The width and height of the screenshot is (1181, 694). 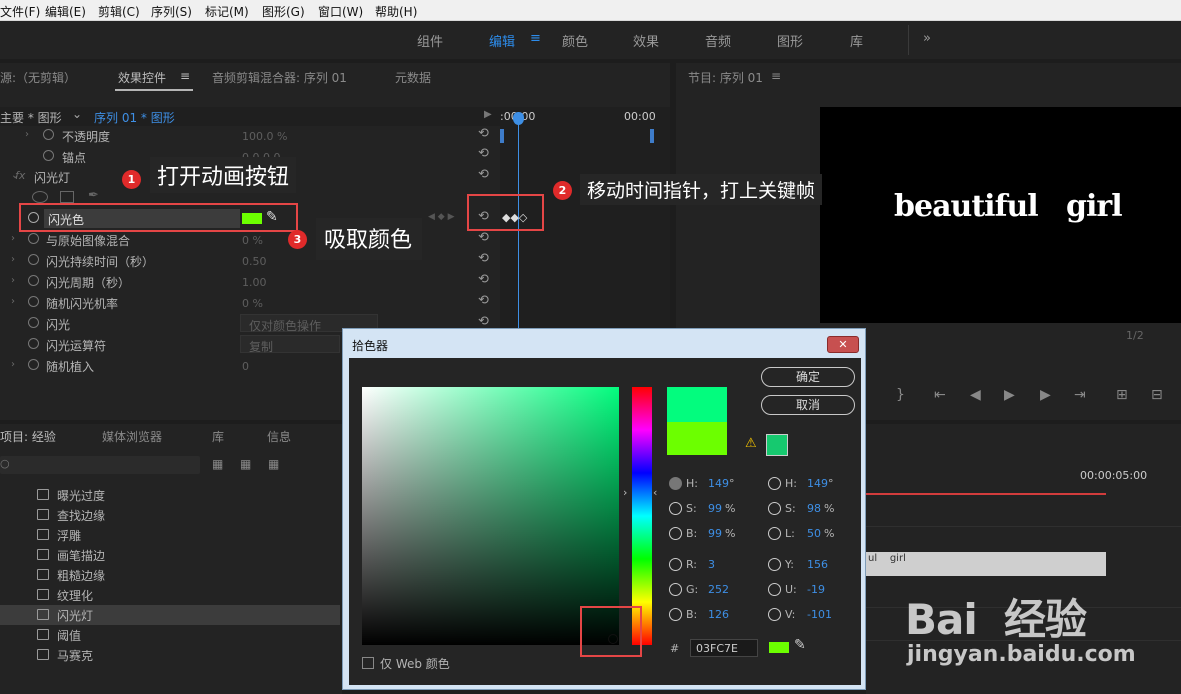 What do you see at coordinates (927, 38) in the screenshot?
I see `workspace-more-icon: »` at bounding box center [927, 38].